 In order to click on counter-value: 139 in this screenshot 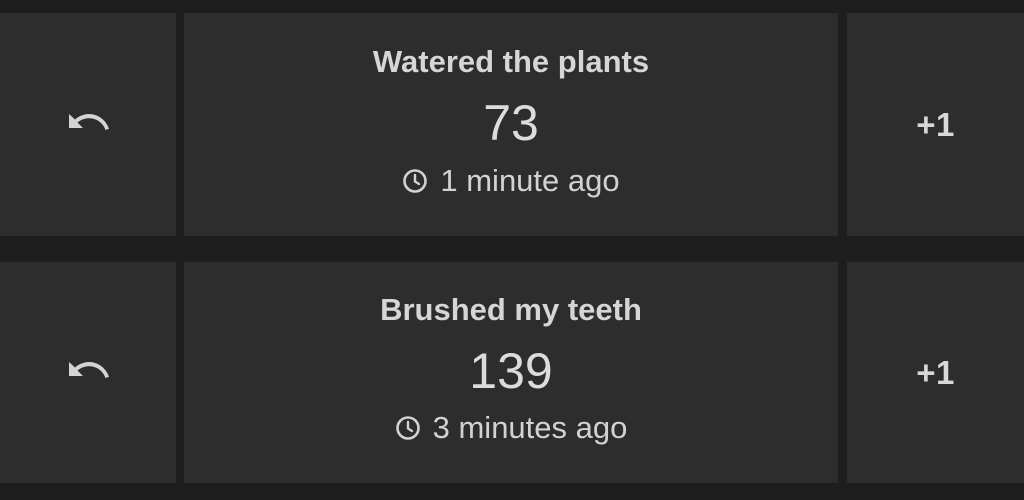, I will do `click(511, 371)`.